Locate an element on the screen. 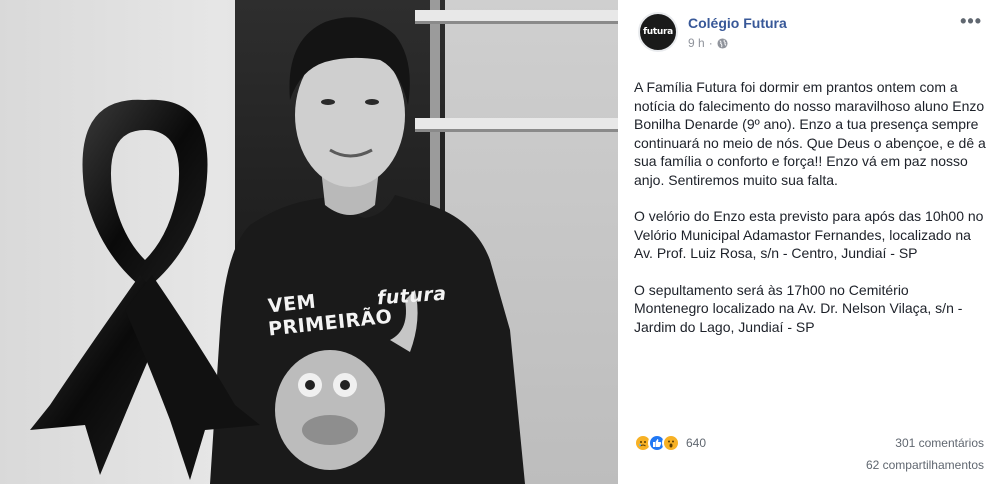  post-footer: 640 301 comentários 62 compartilhamentos is located at coordinates (809, 454).